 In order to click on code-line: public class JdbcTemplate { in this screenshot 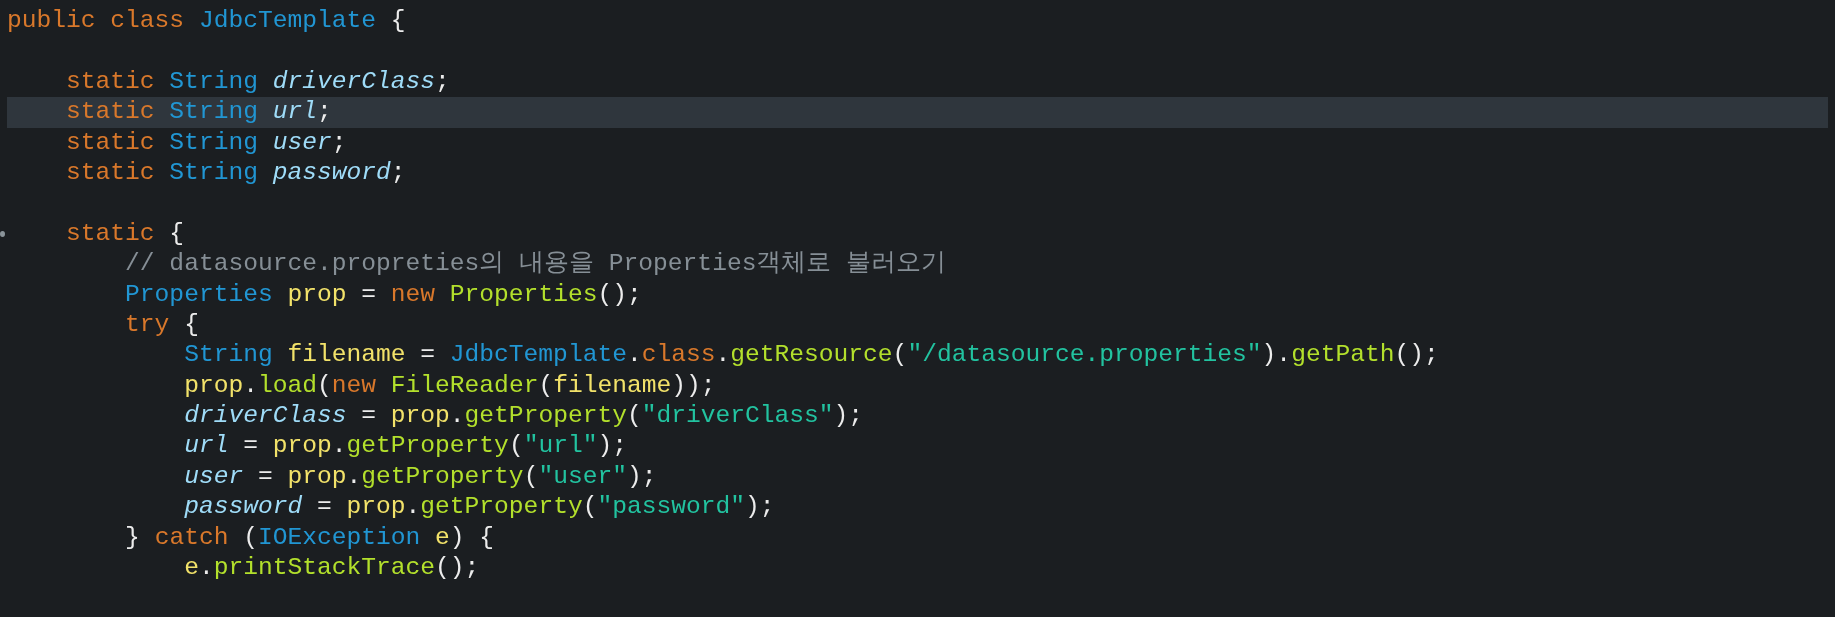, I will do `click(206, 21)`.